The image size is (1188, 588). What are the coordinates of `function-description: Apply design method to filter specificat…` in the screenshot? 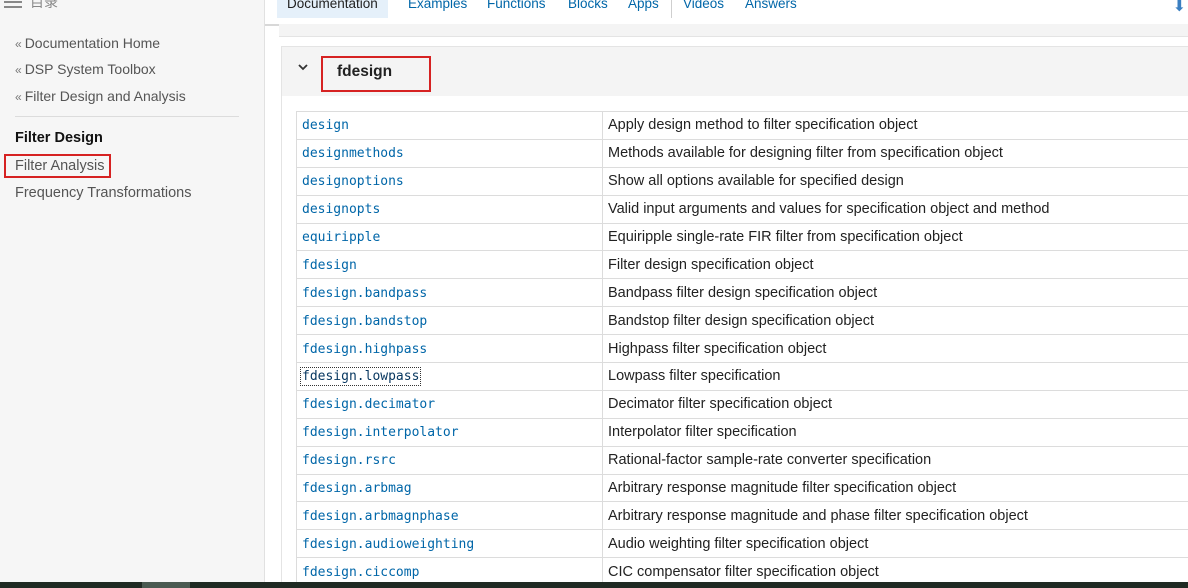 It's located at (895, 125).